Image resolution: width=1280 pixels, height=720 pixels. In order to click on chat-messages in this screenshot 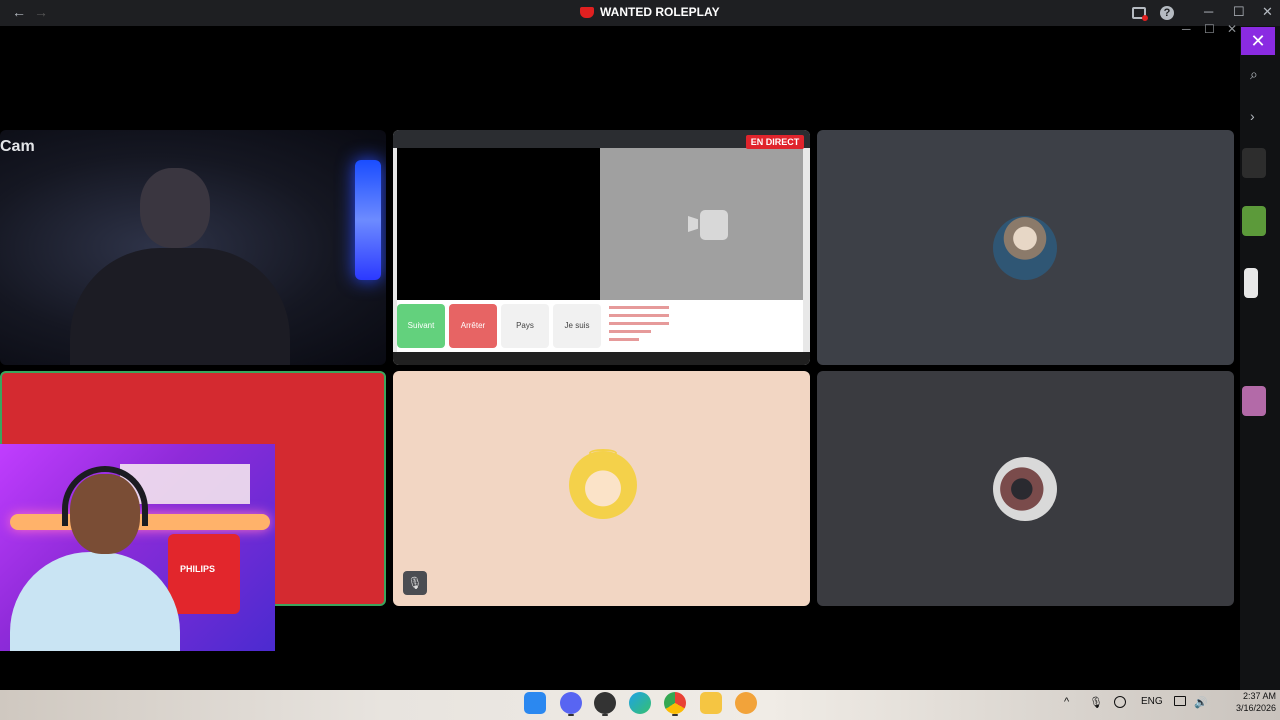, I will do `click(639, 326)`.